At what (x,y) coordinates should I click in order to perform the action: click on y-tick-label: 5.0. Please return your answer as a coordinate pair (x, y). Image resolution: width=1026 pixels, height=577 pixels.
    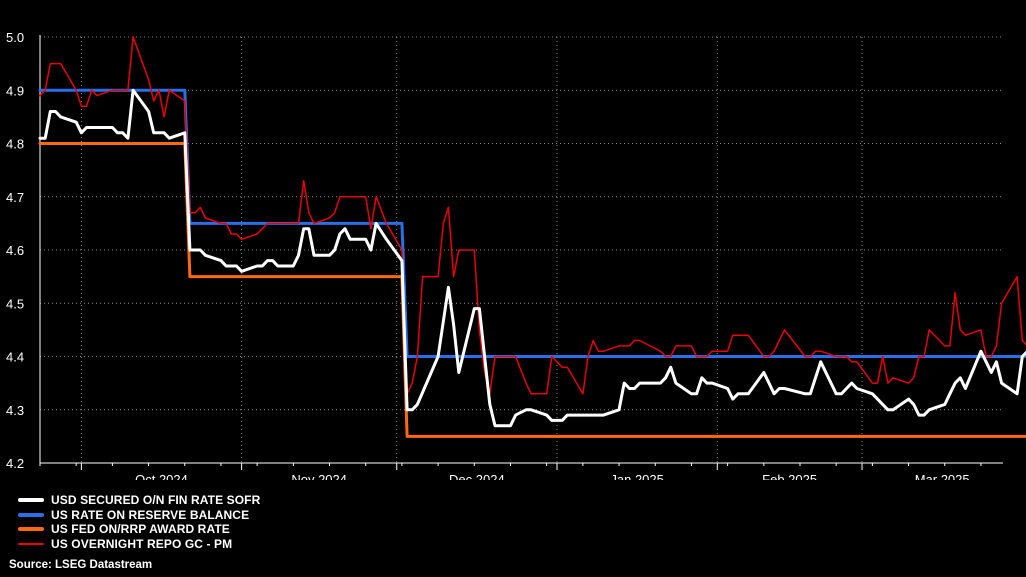
    Looking at the image, I should click on (15, 37).